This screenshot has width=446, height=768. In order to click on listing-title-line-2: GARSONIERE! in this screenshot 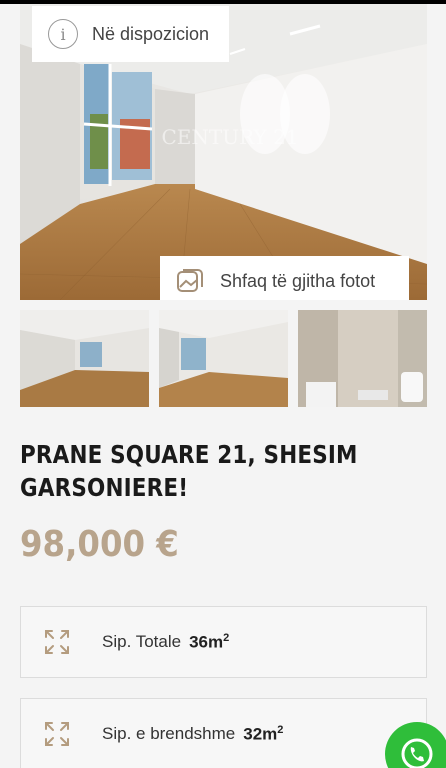, I will do `click(104, 487)`.